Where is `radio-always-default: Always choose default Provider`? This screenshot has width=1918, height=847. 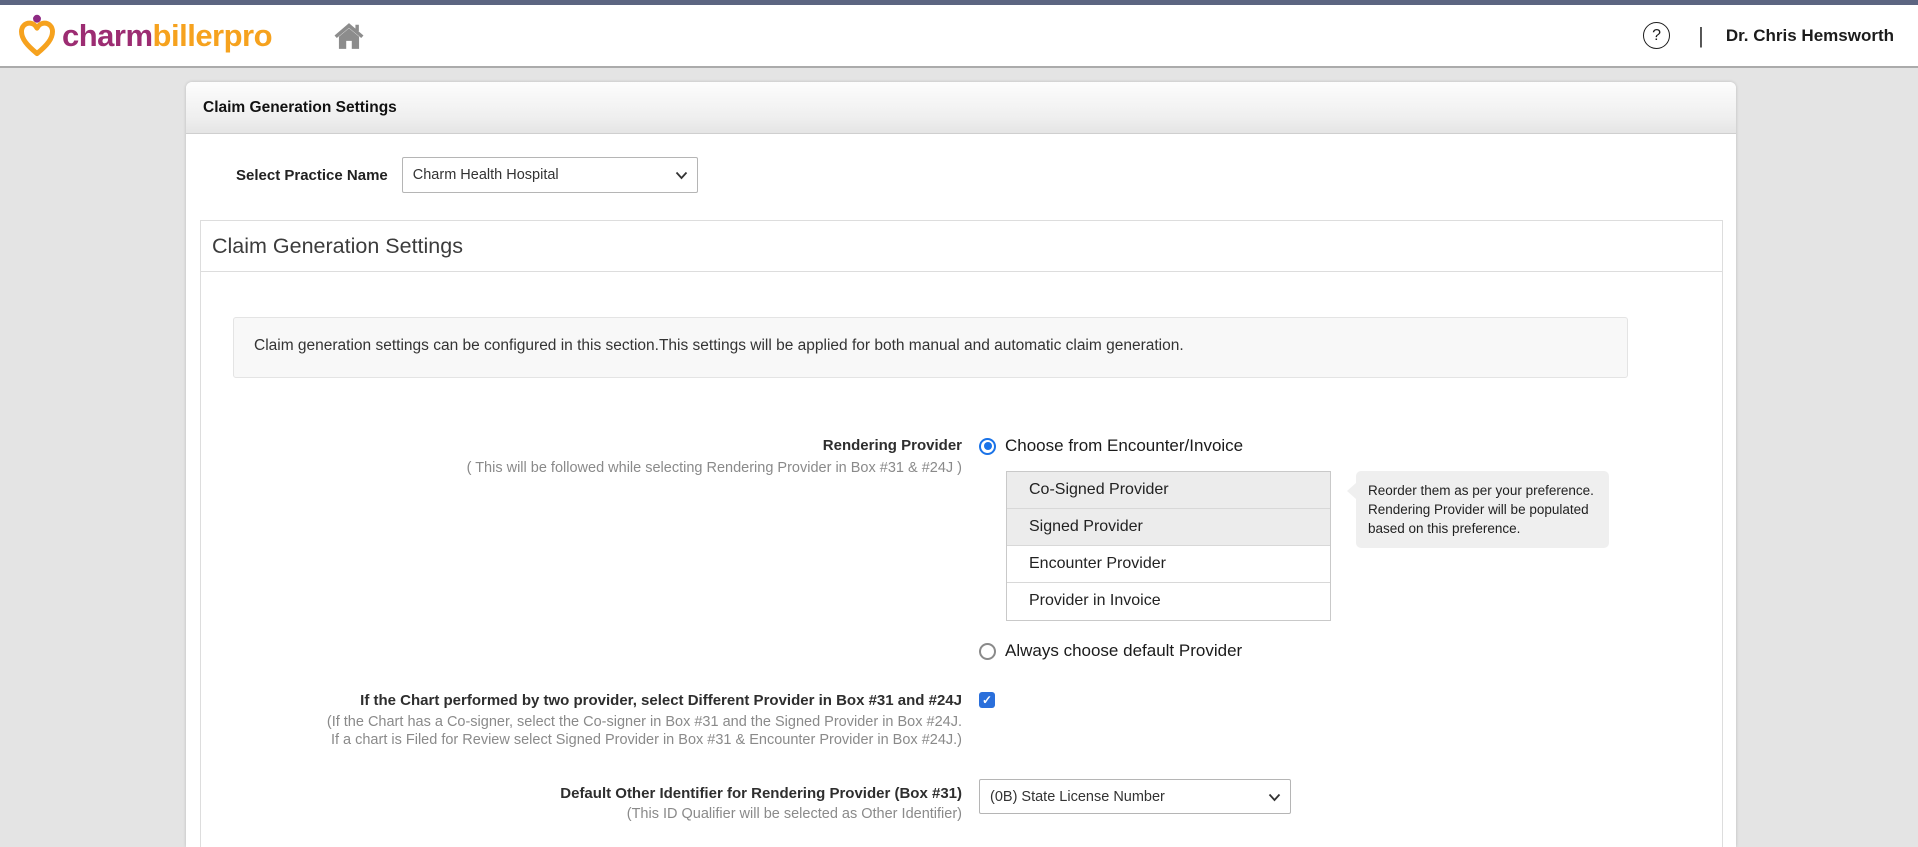
radio-always-default: Always choose default Provider is located at coordinates (1110, 651).